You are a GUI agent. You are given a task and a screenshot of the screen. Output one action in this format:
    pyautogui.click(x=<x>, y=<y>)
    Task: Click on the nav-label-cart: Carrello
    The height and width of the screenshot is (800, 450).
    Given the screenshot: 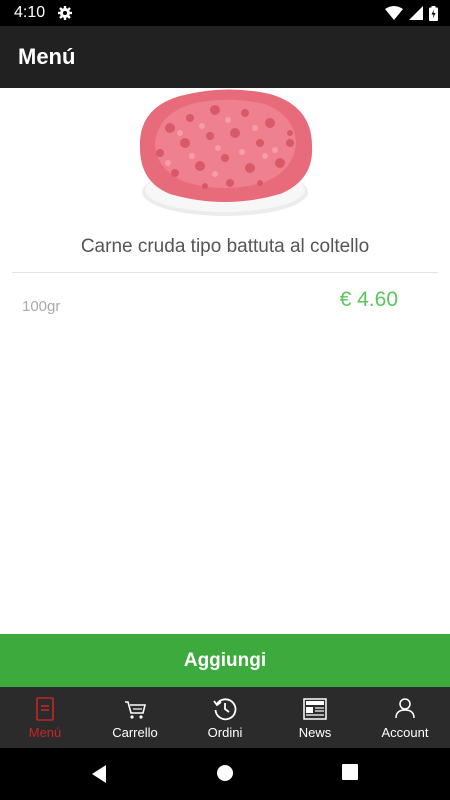 What is the action you would take?
    pyautogui.click(x=135, y=732)
    